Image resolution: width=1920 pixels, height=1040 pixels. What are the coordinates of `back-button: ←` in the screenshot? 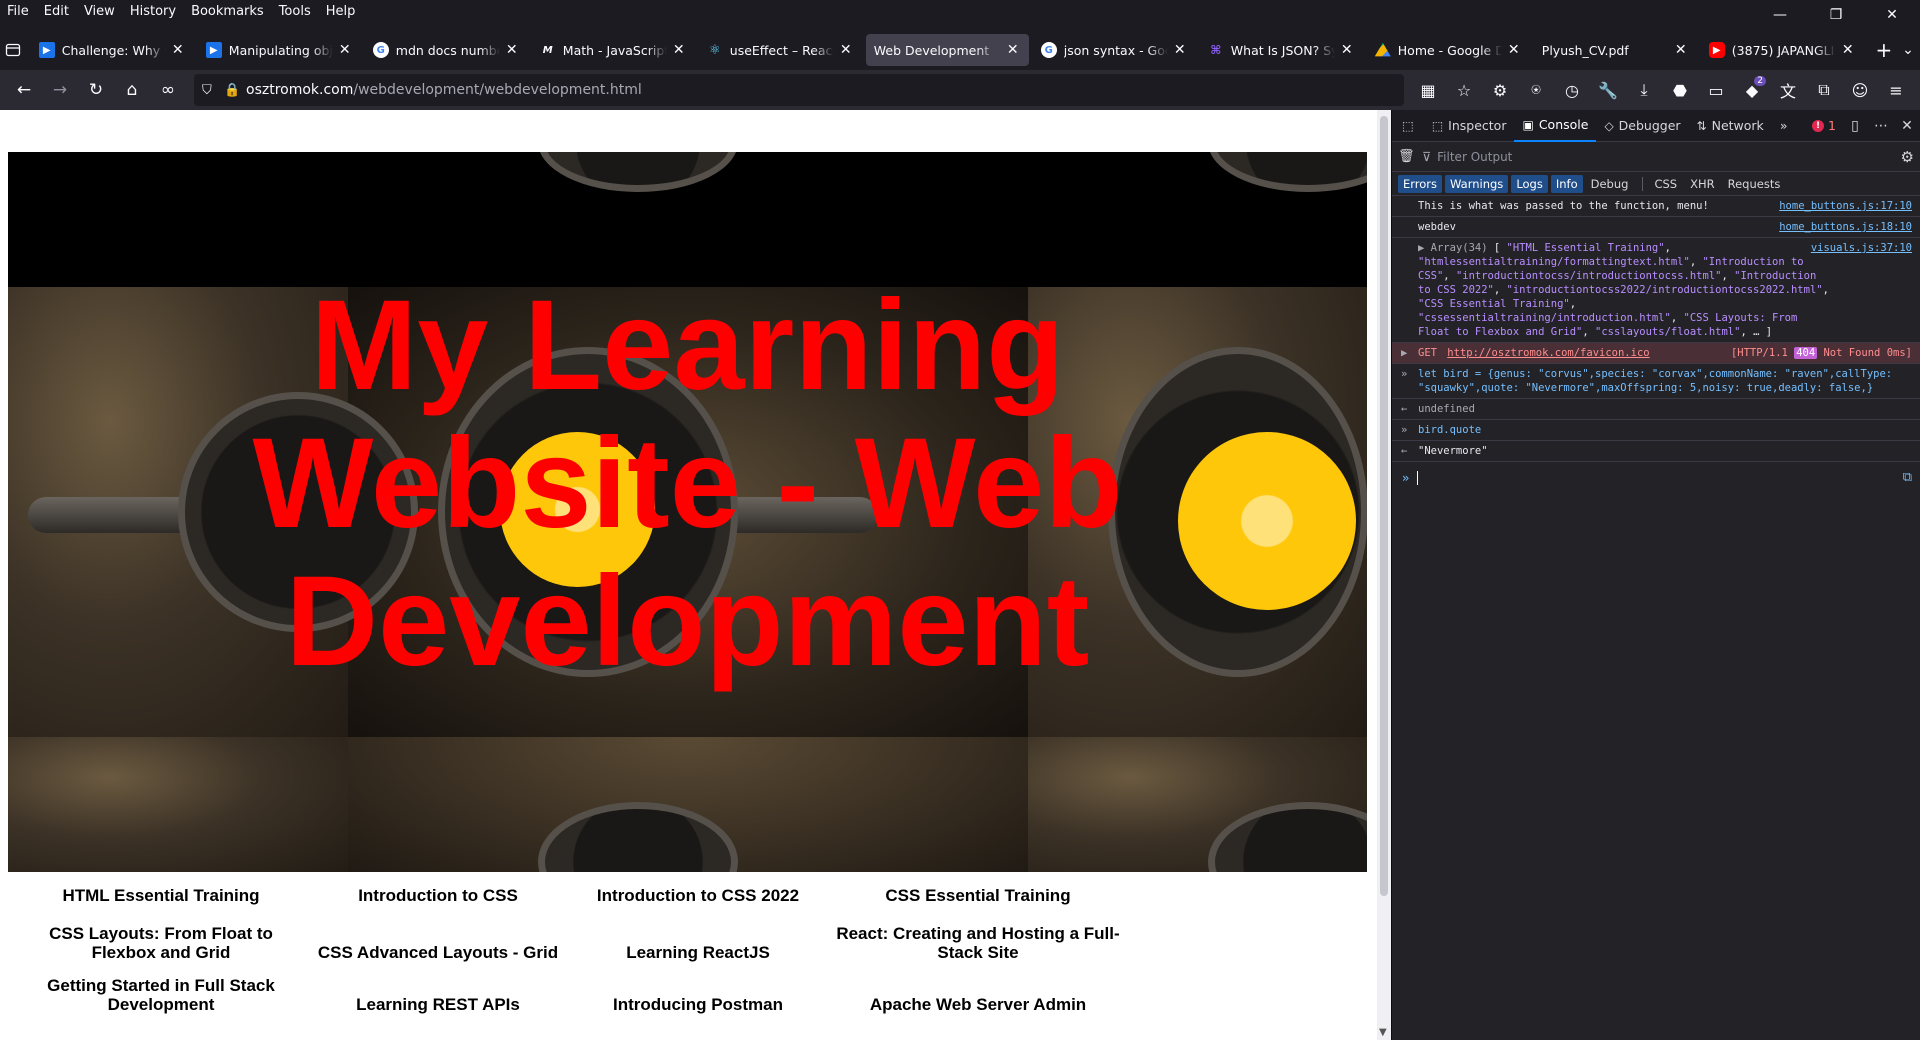 It's located at (24, 90).